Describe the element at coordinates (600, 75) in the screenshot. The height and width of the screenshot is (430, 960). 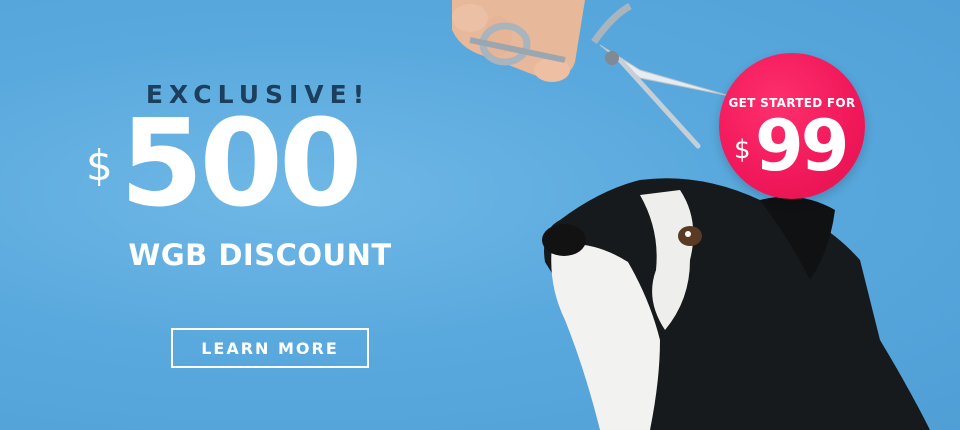
I see `scissors-image` at that location.